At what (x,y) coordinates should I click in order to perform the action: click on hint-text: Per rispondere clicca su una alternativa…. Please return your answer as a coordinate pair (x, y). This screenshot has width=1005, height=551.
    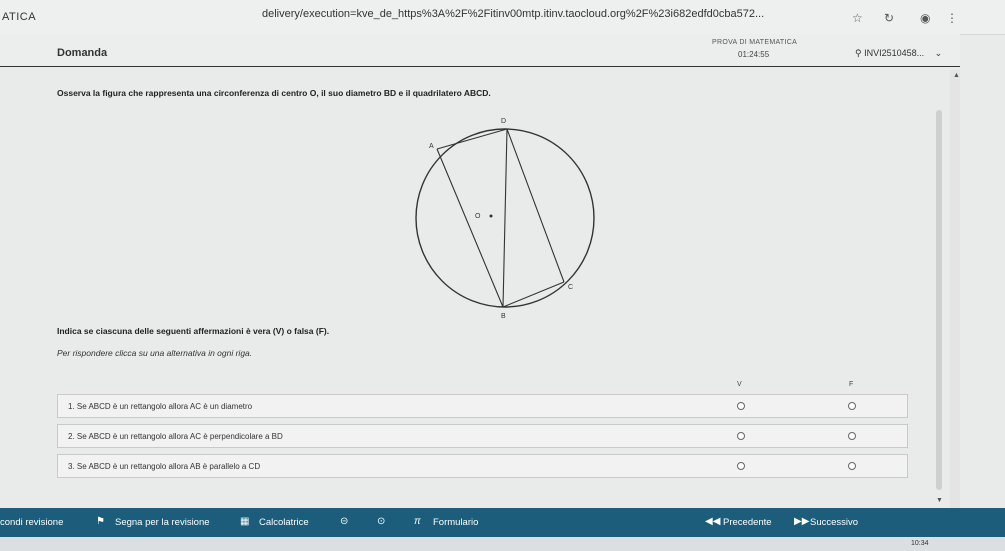
    Looking at the image, I should click on (155, 353).